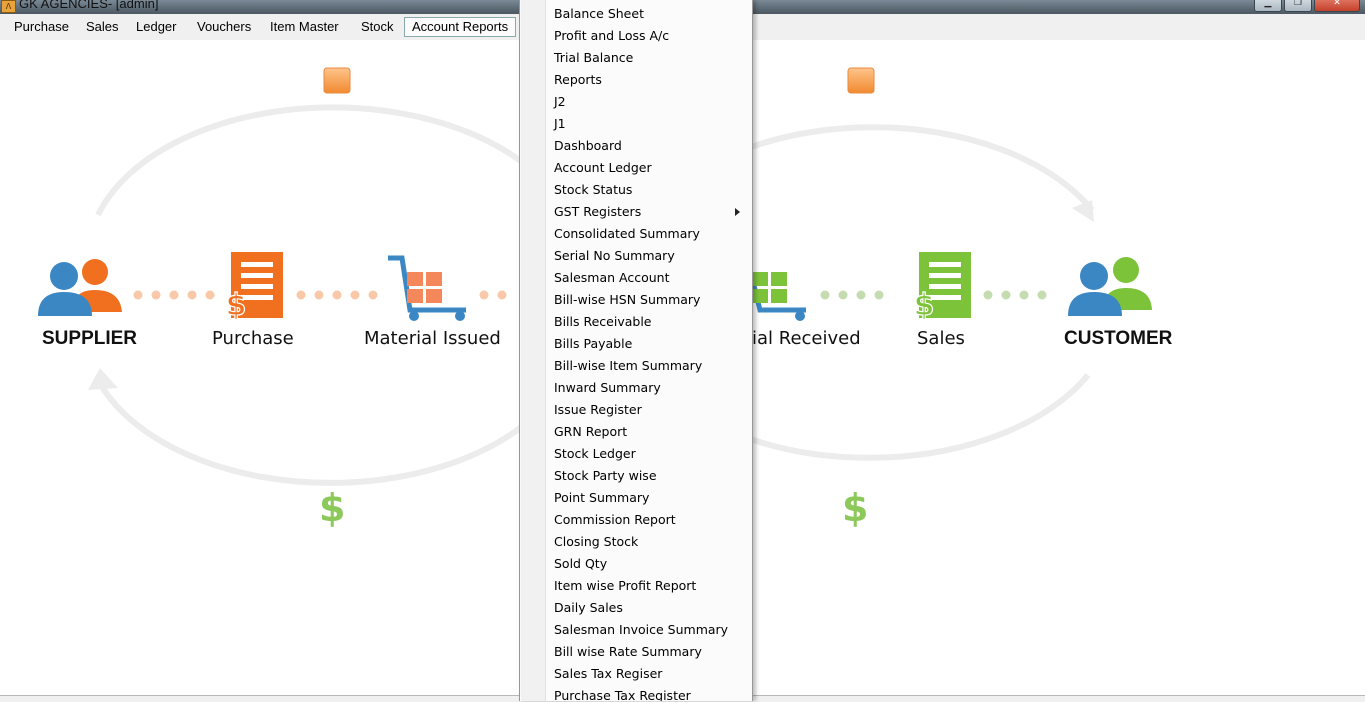  I want to click on menu-item-point-summary: Point Summary, so click(601, 498).